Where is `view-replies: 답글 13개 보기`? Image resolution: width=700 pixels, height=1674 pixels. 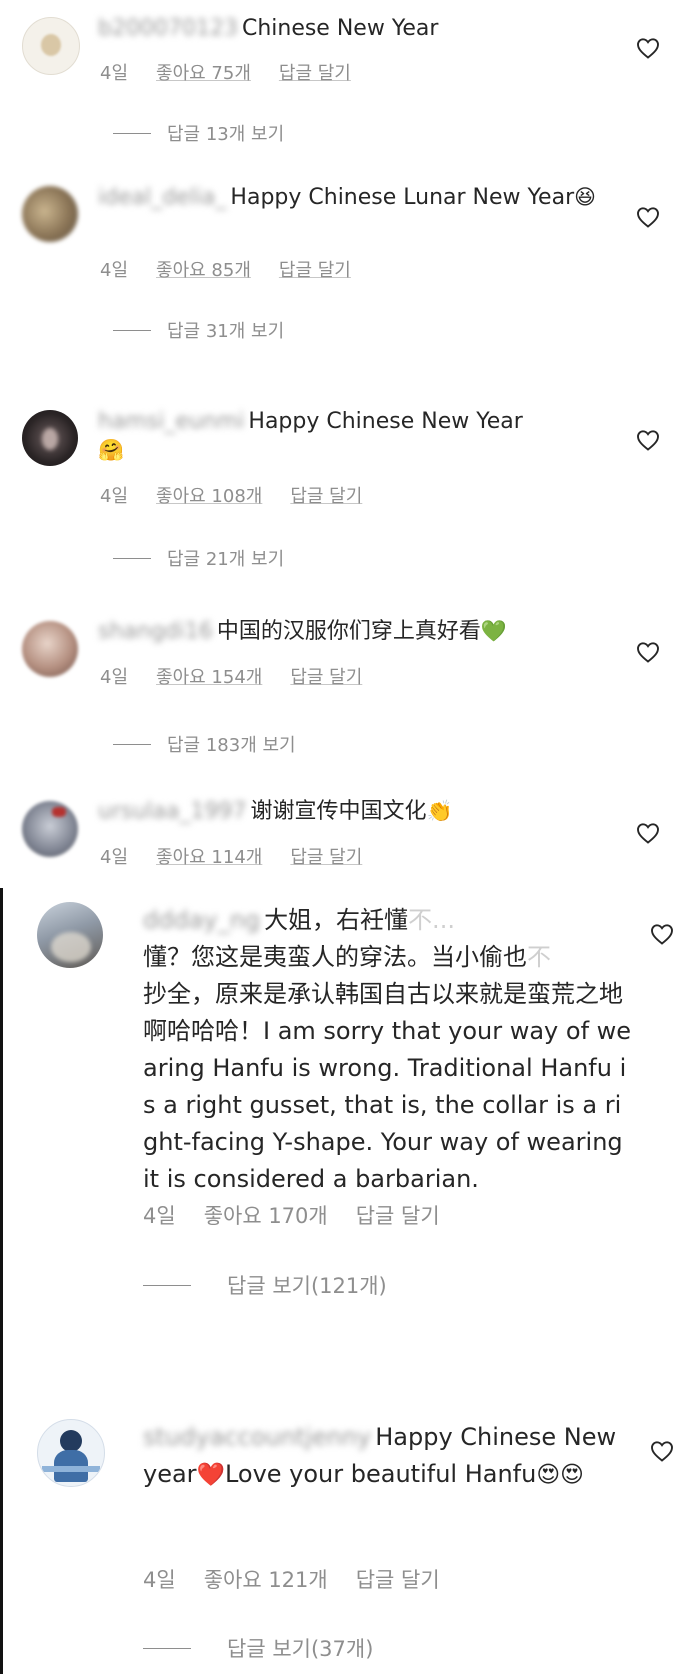 view-replies: 답글 13개 보기 is located at coordinates (198, 133).